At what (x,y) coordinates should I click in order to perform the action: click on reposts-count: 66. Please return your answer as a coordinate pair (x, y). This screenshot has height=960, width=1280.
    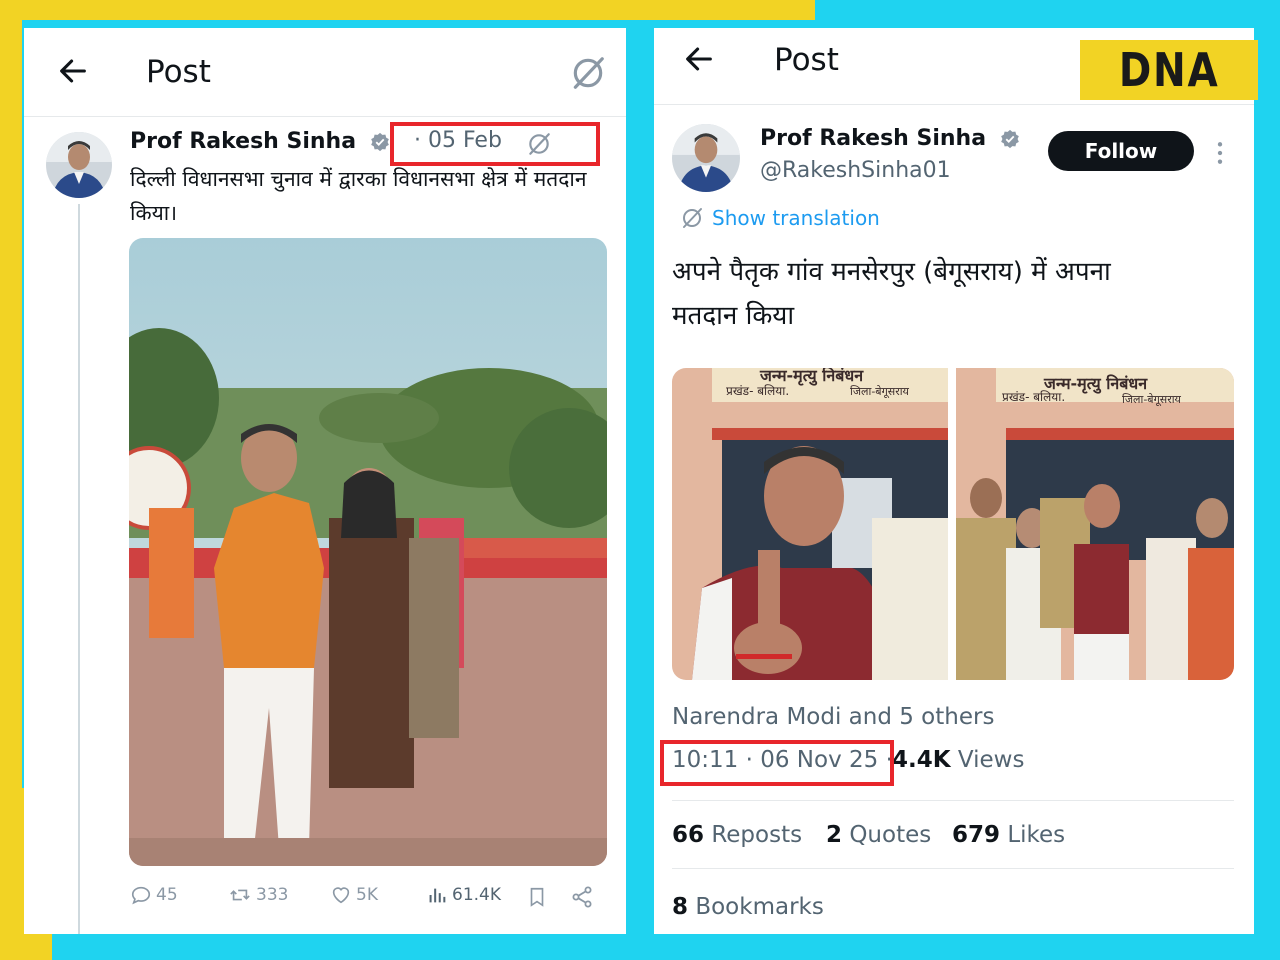
    Looking at the image, I should click on (688, 835).